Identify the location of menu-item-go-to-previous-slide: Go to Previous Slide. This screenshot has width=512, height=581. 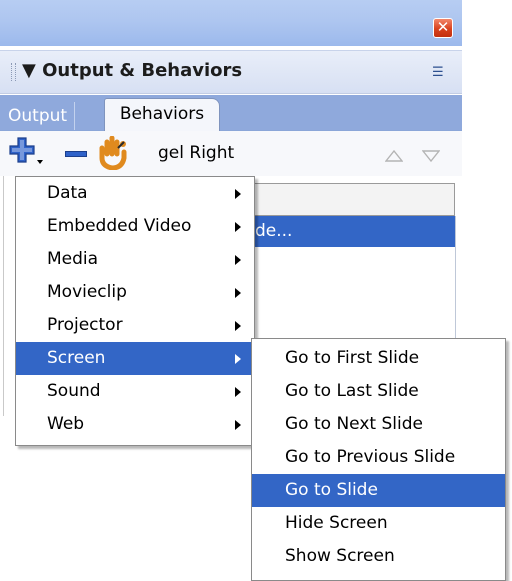
(378, 457).